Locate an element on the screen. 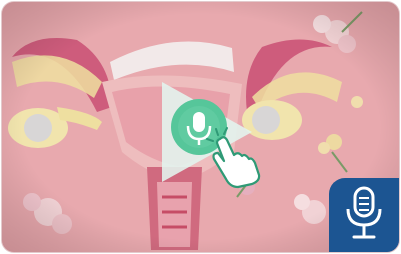  microphone-icon is located at coordinates (364, 212).